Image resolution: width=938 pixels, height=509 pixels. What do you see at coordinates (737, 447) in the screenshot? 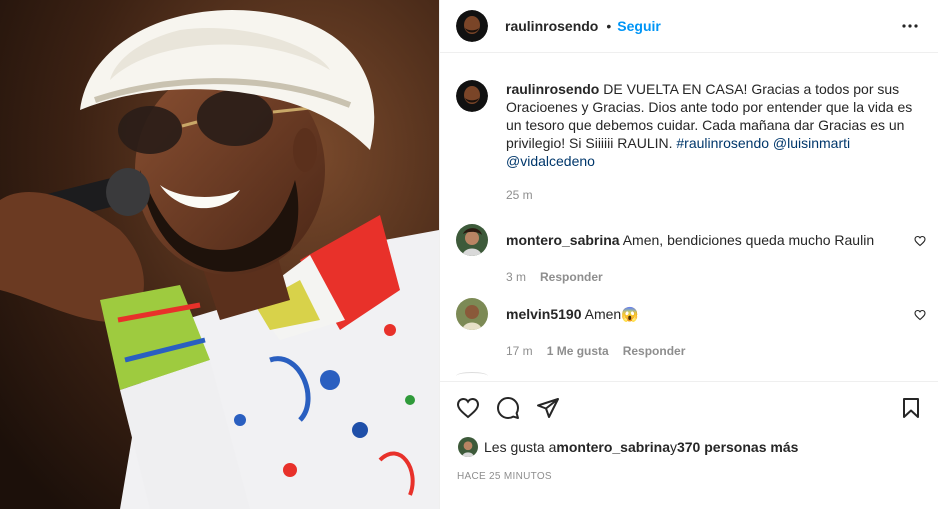
I see `likes-count: 370 personas más` at bounding box center [737, 447].